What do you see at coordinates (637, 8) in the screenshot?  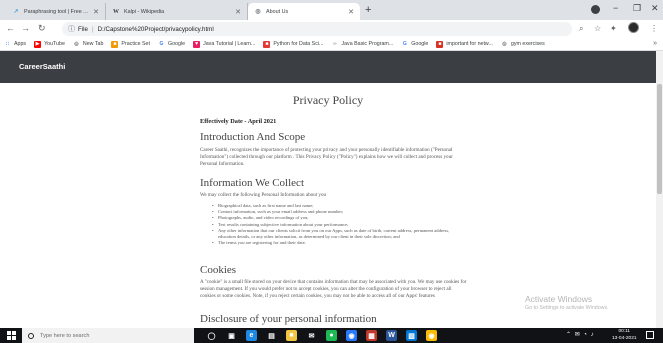 I see `restore-window-button: ❐` at bounding box center [637, 8].